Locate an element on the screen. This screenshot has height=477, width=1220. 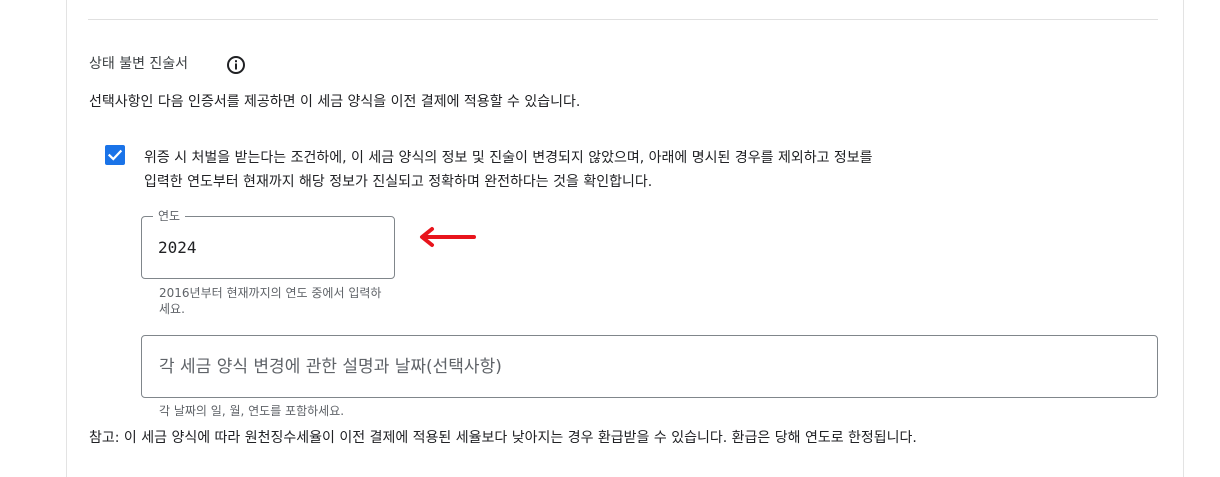
section-title: 상태 불변 진술서 is located at coordinates (139, 64).